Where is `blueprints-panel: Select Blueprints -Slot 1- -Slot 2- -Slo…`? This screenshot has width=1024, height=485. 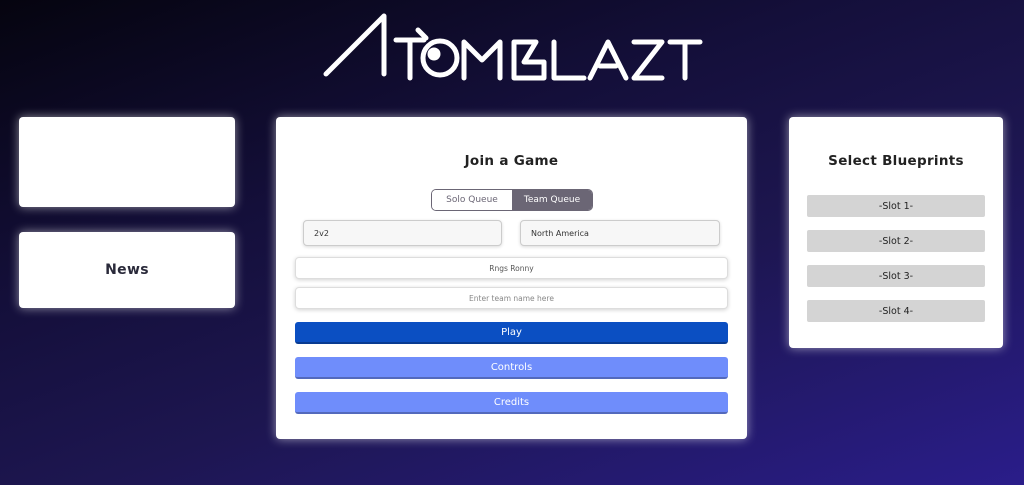 blueprints-panel: Select Blueprints -Slot 1- -Slot 2- -Slo… is located at coordinates (896, 232).